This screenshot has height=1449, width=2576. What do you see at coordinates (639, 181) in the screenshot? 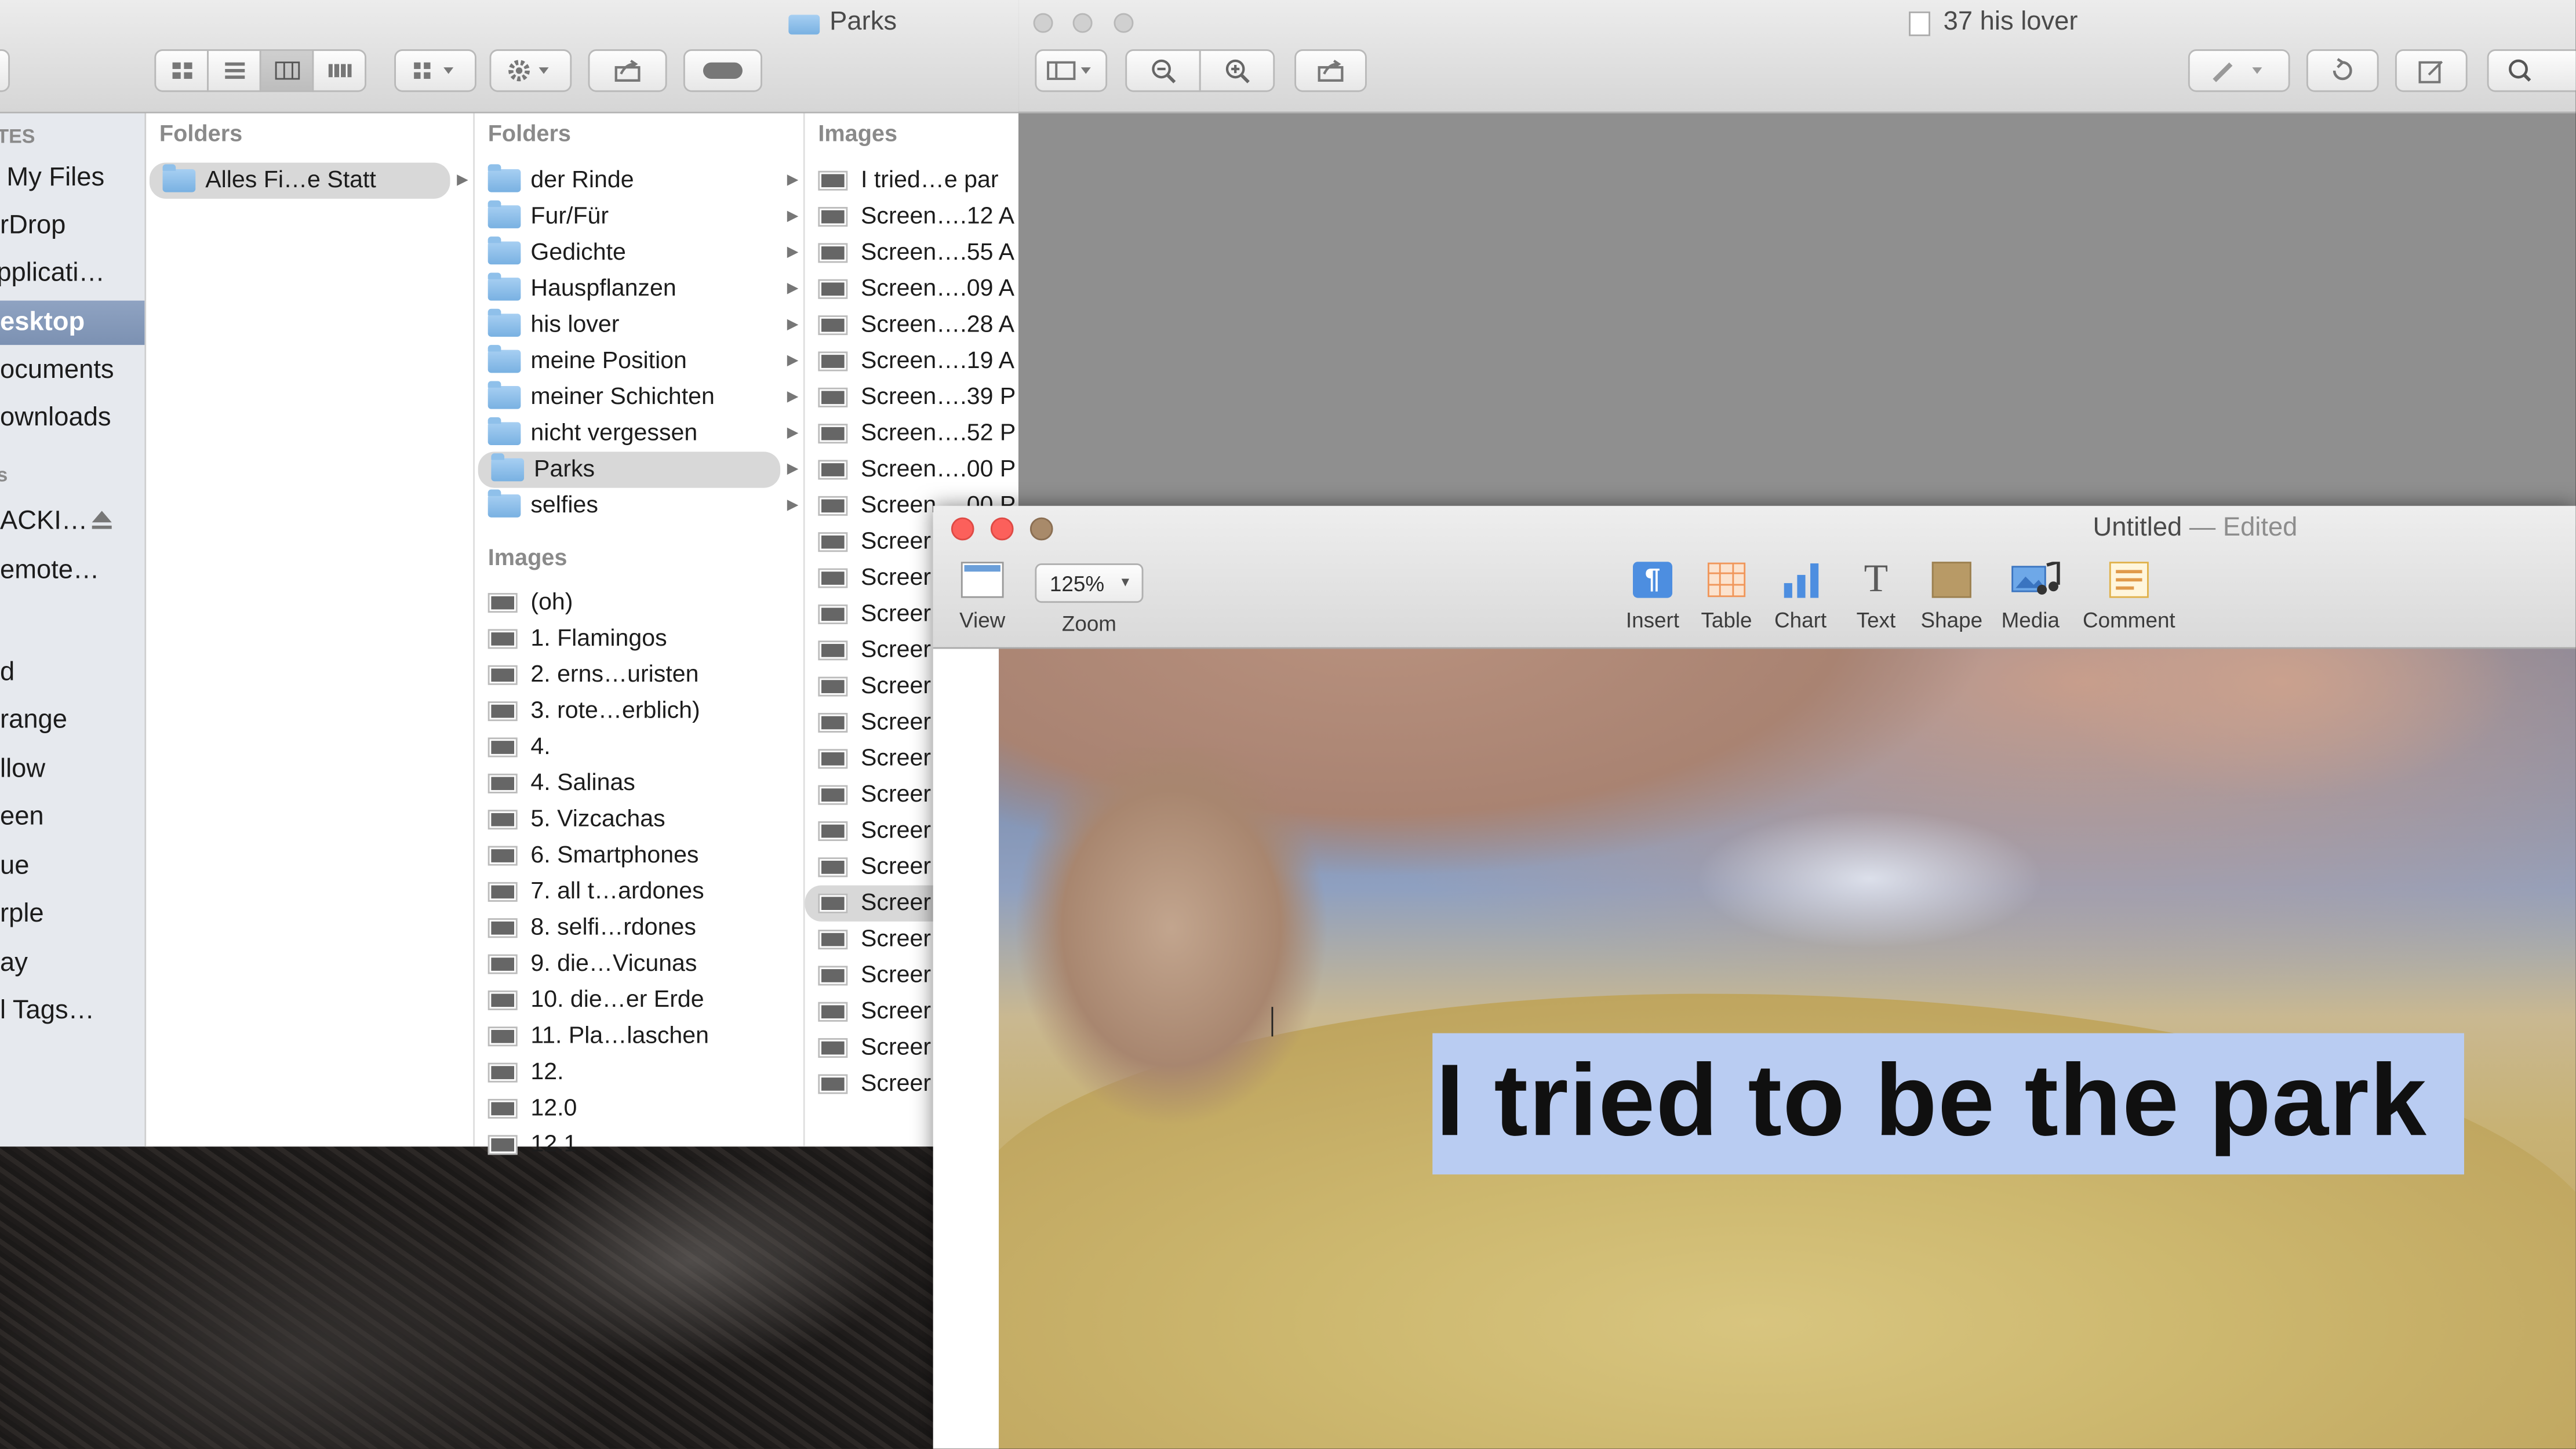
I see `list-item: der Rinde` at bounding box center [639, 181].